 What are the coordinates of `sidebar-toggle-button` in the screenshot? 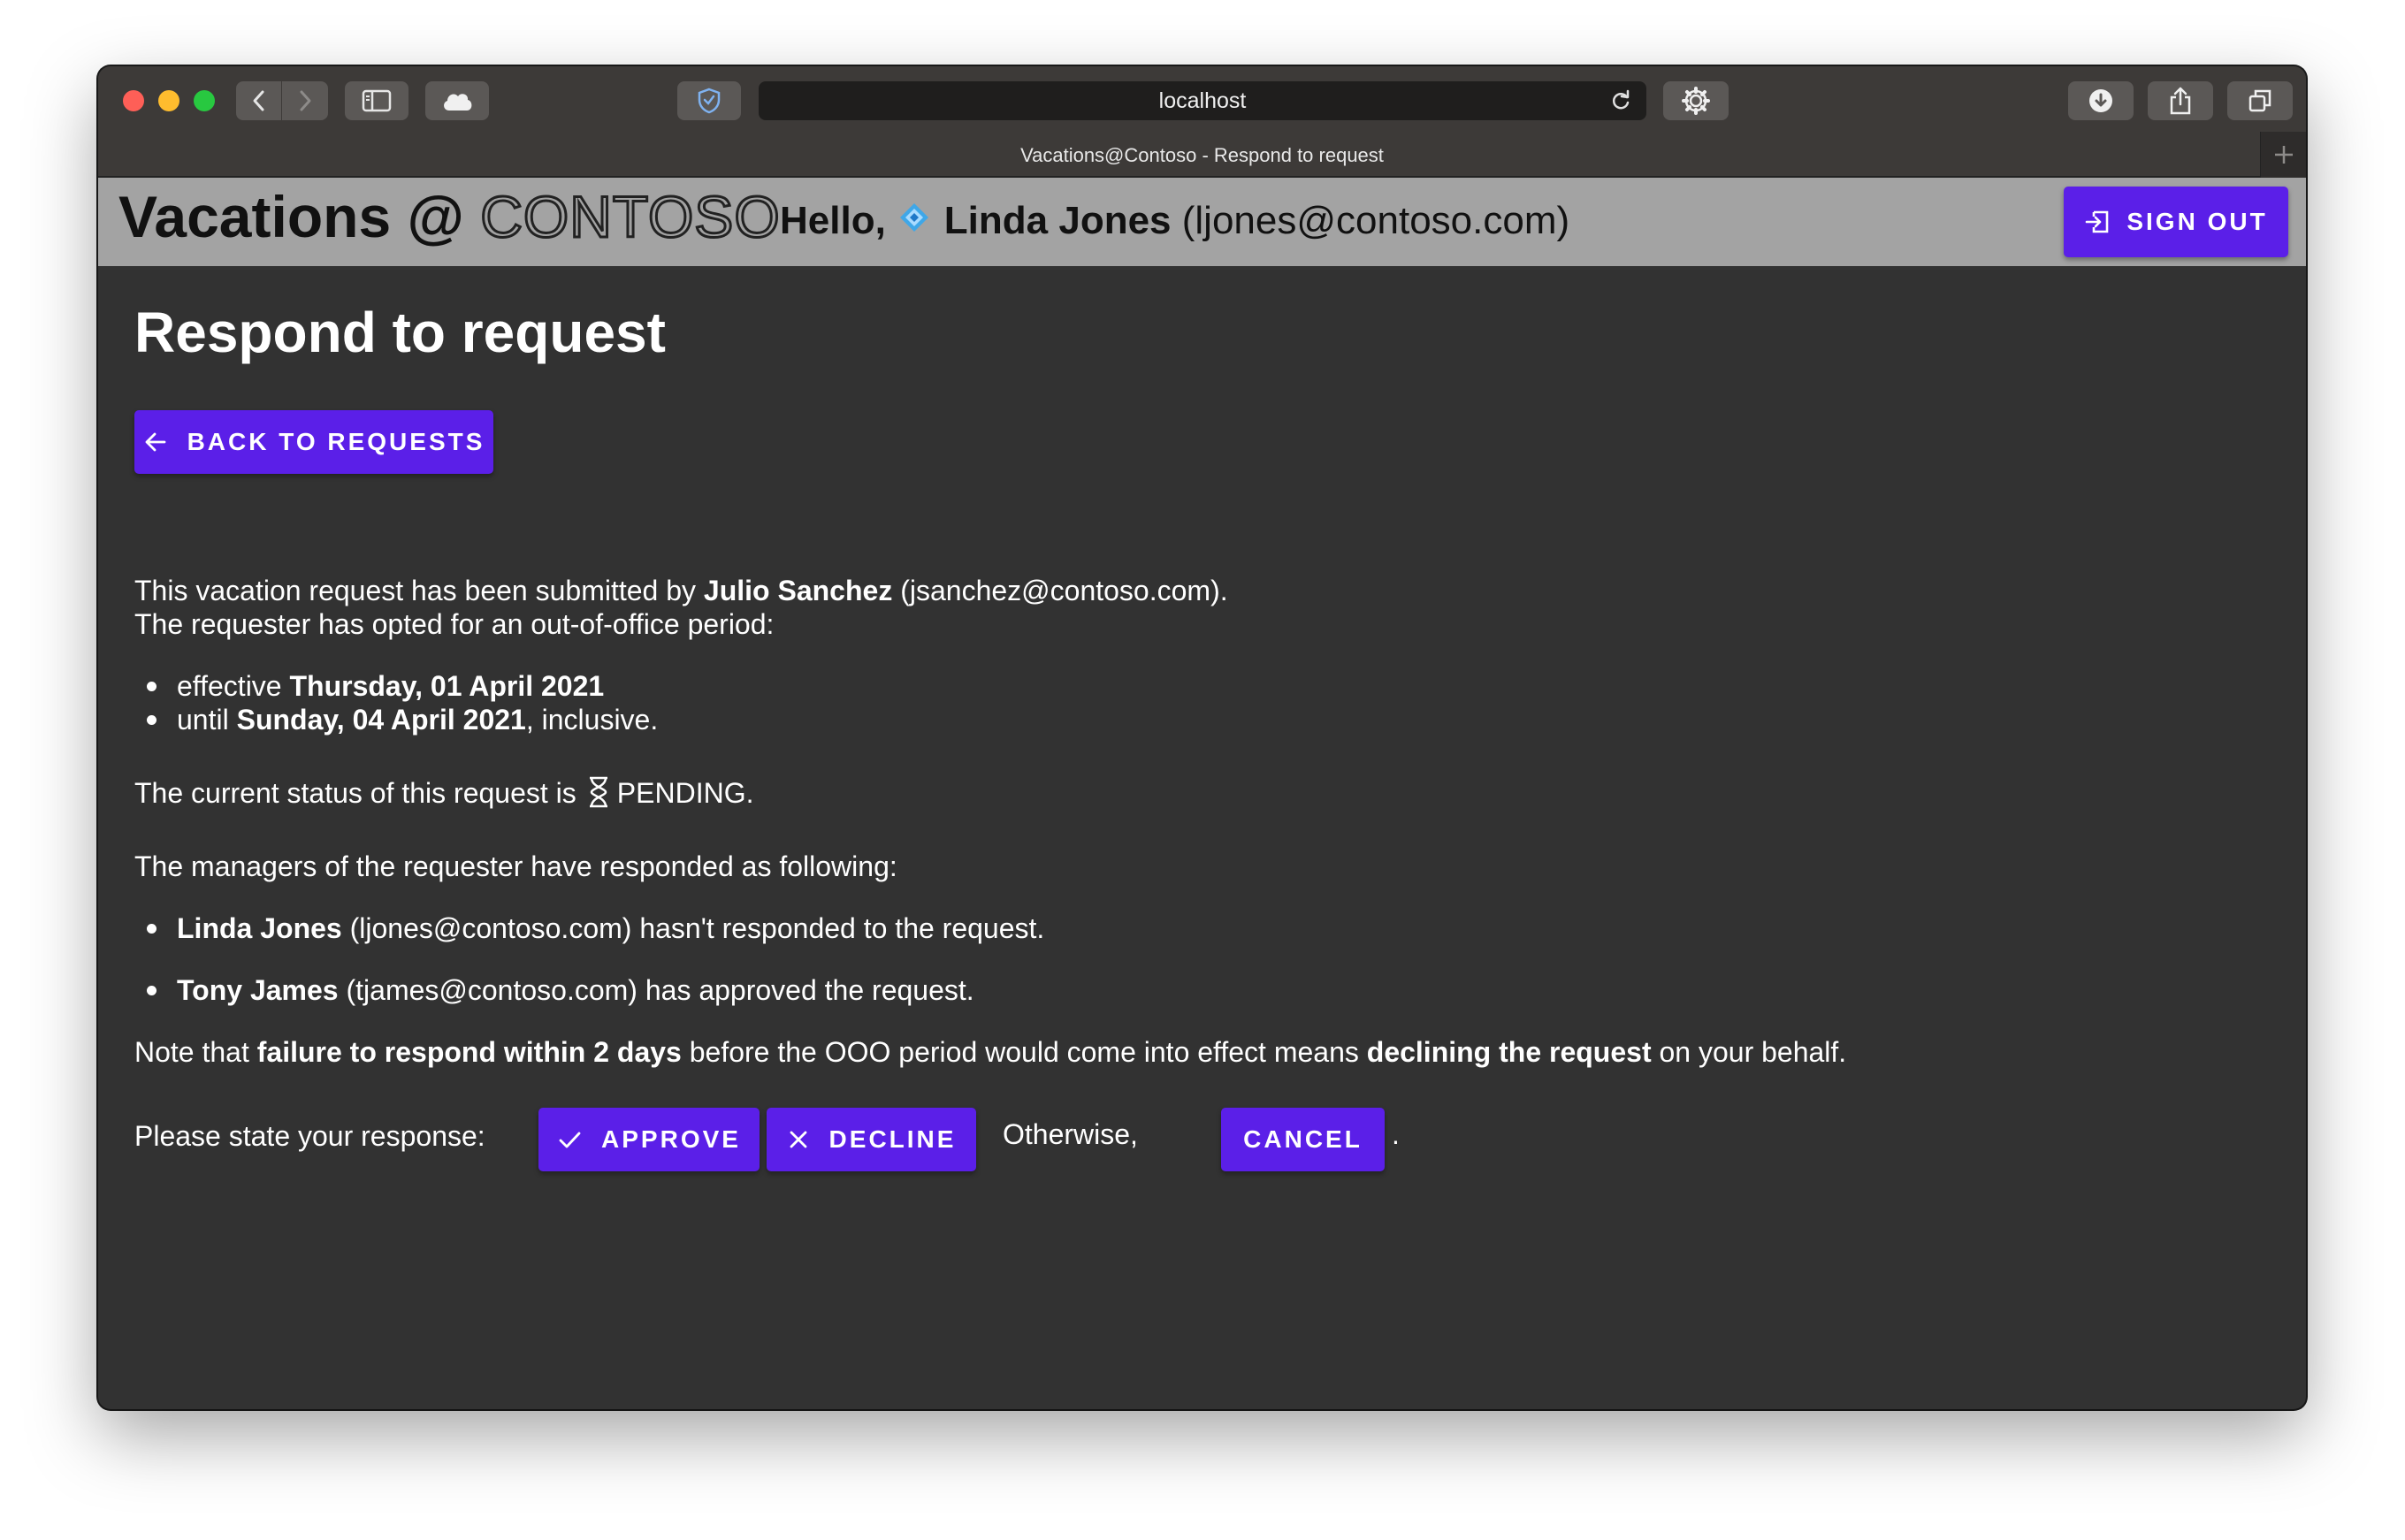 It's located at (377, 101).